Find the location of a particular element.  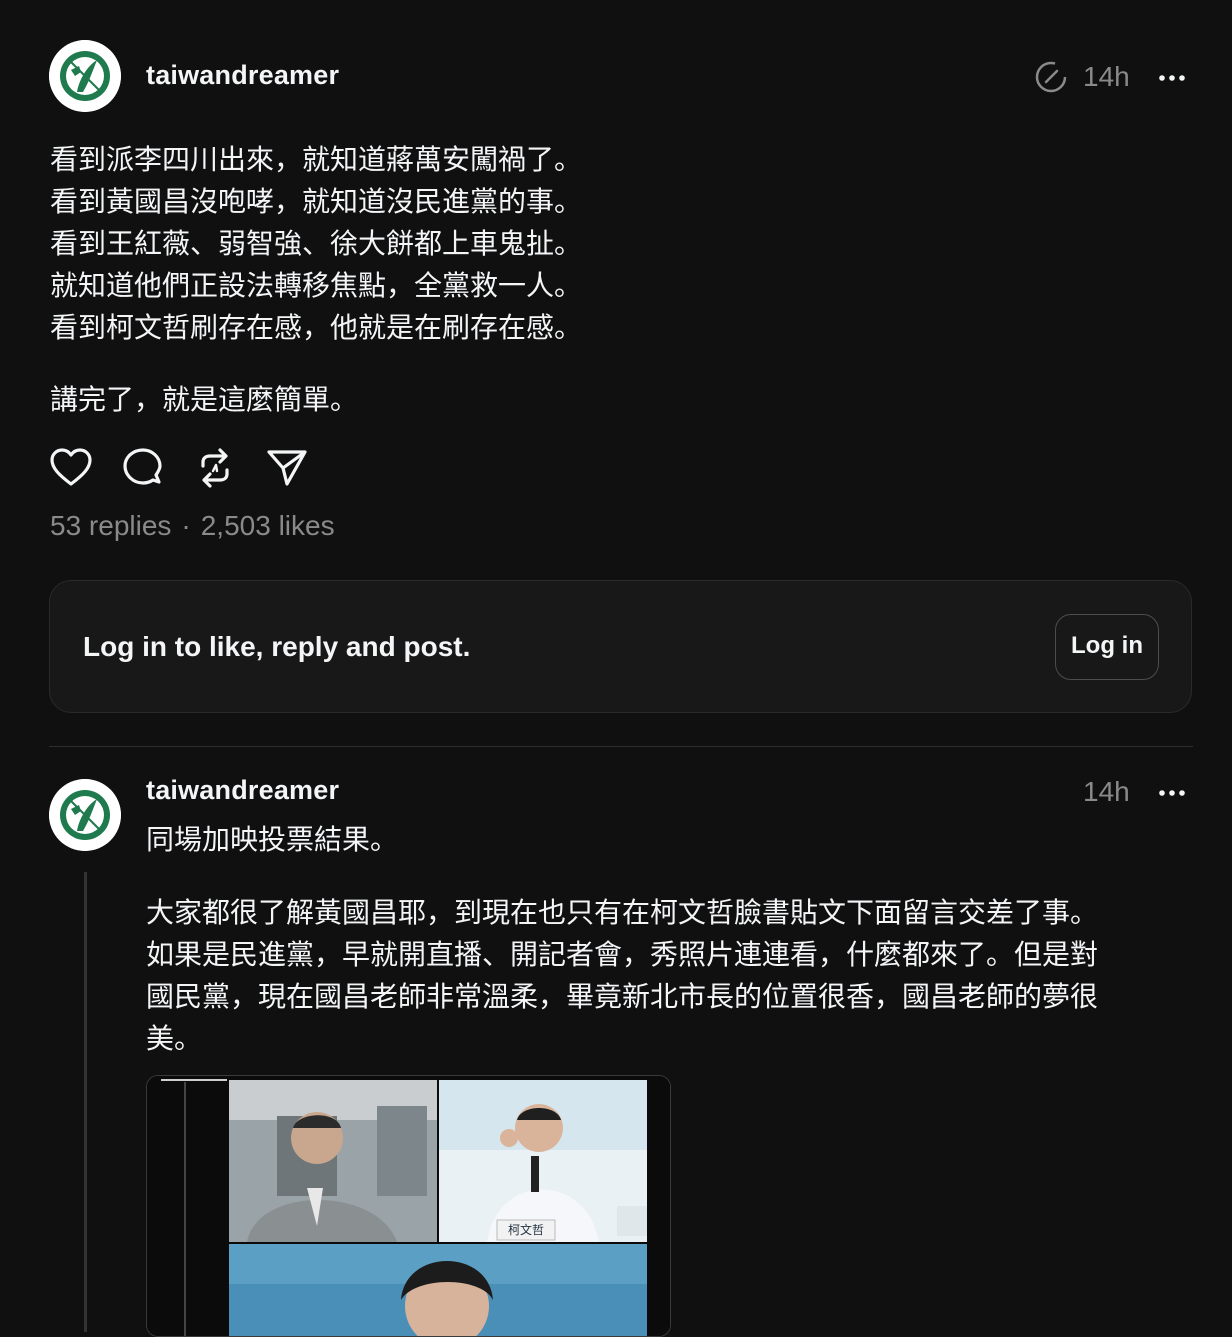

reply-line: 如果是民進黨，早就開直播、開記者會，秀照片連連看，什麼都來了。但是對 is located at coordinates (622, 954).